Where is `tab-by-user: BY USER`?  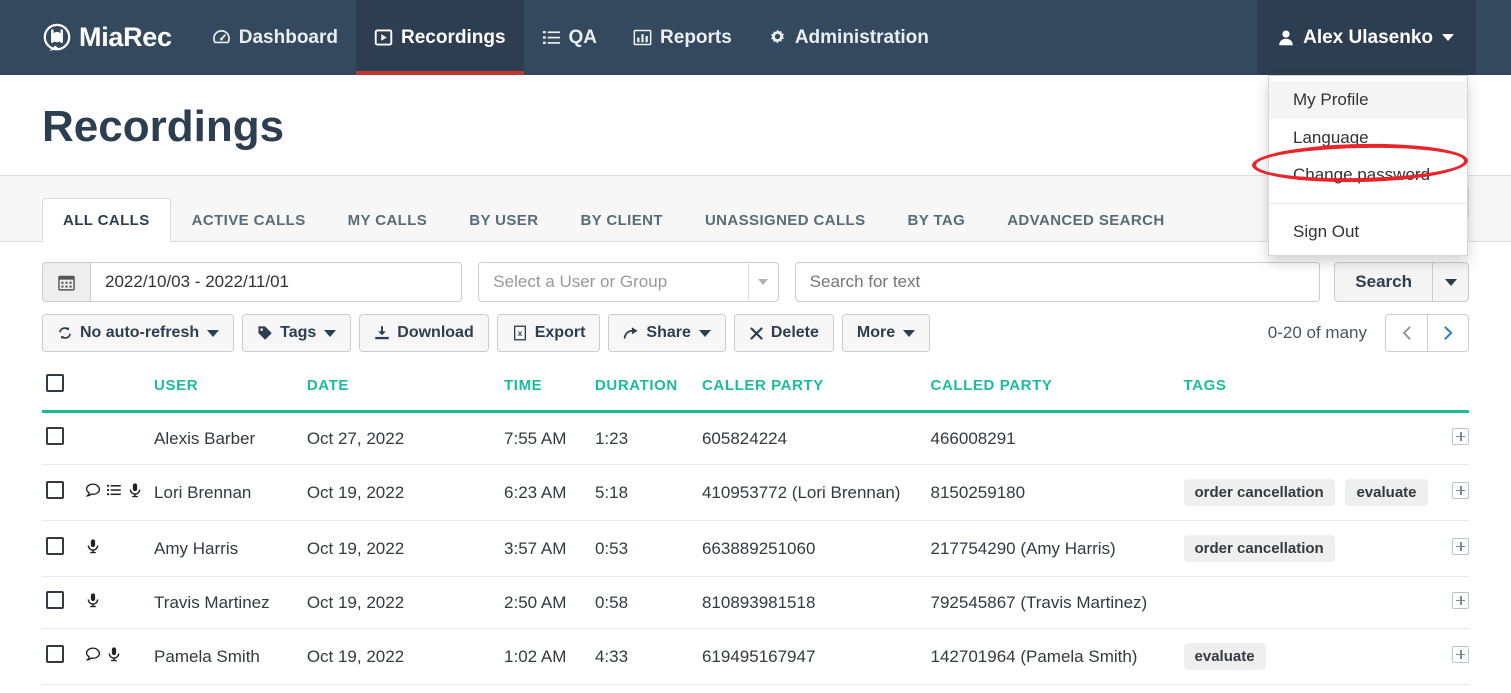 tab-by-user: BY USER is located at coordinates (503, 220).